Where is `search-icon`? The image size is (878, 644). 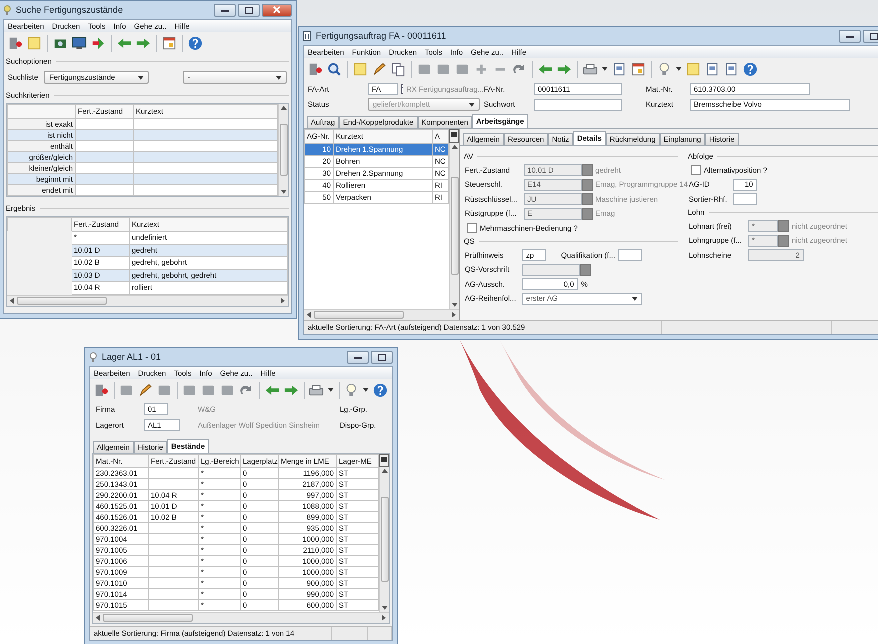
search-icon is located at coordinates (334, 69).